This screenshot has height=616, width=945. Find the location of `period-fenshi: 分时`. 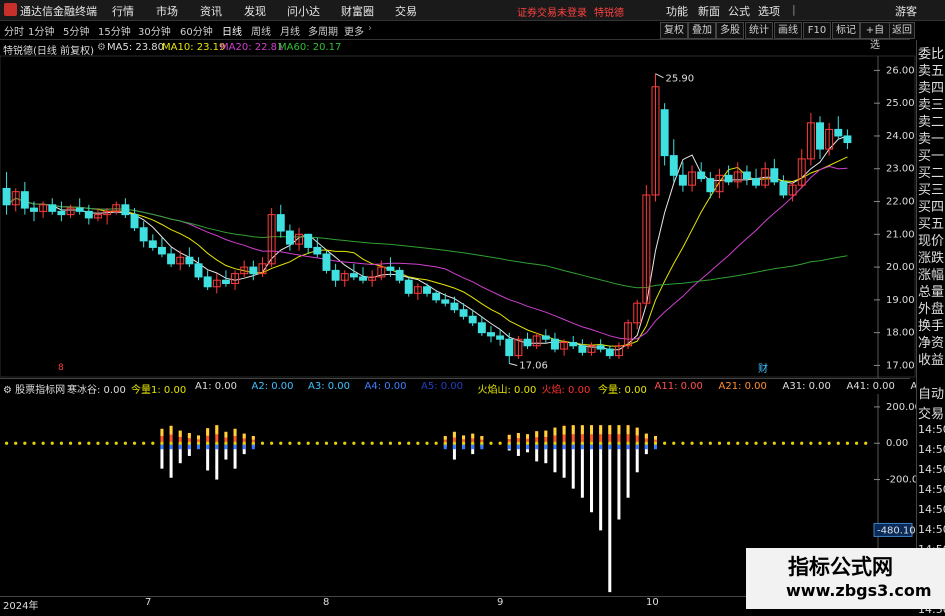

period-fenshi: 分时 is located at coordinates (14, 30).